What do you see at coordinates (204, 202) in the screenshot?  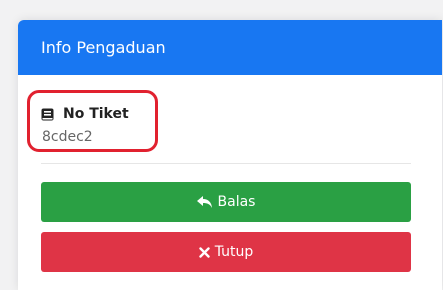 I see `reply-icon` at bounding box center [204, 202].